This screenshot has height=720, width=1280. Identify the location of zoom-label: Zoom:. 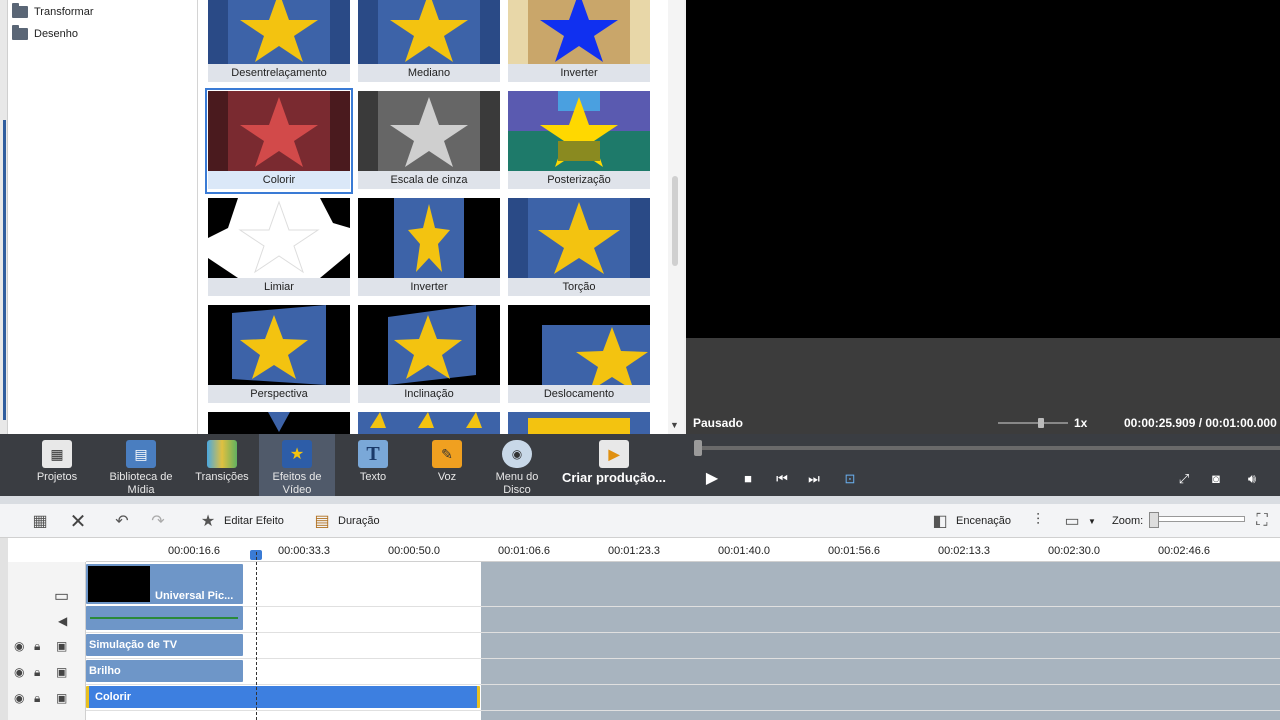
(1128, 521).